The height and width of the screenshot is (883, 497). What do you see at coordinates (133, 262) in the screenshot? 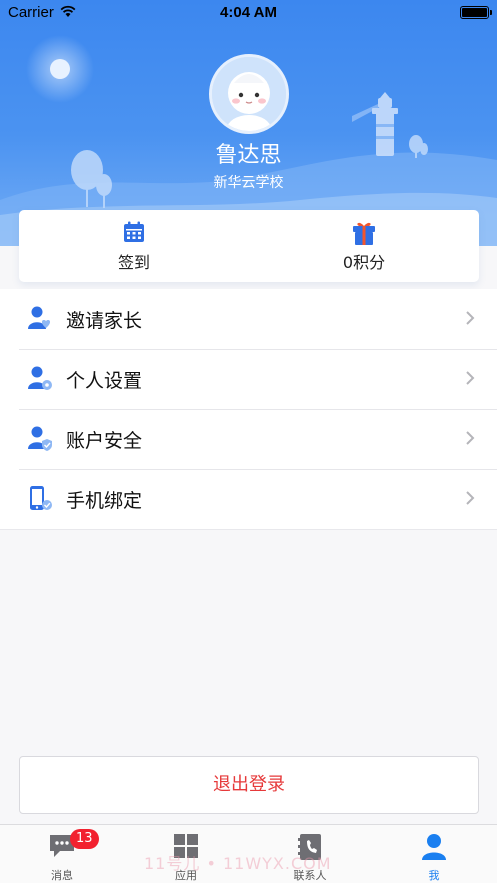
I see `check-in-label: 签到` at bounding box center [133, 262].